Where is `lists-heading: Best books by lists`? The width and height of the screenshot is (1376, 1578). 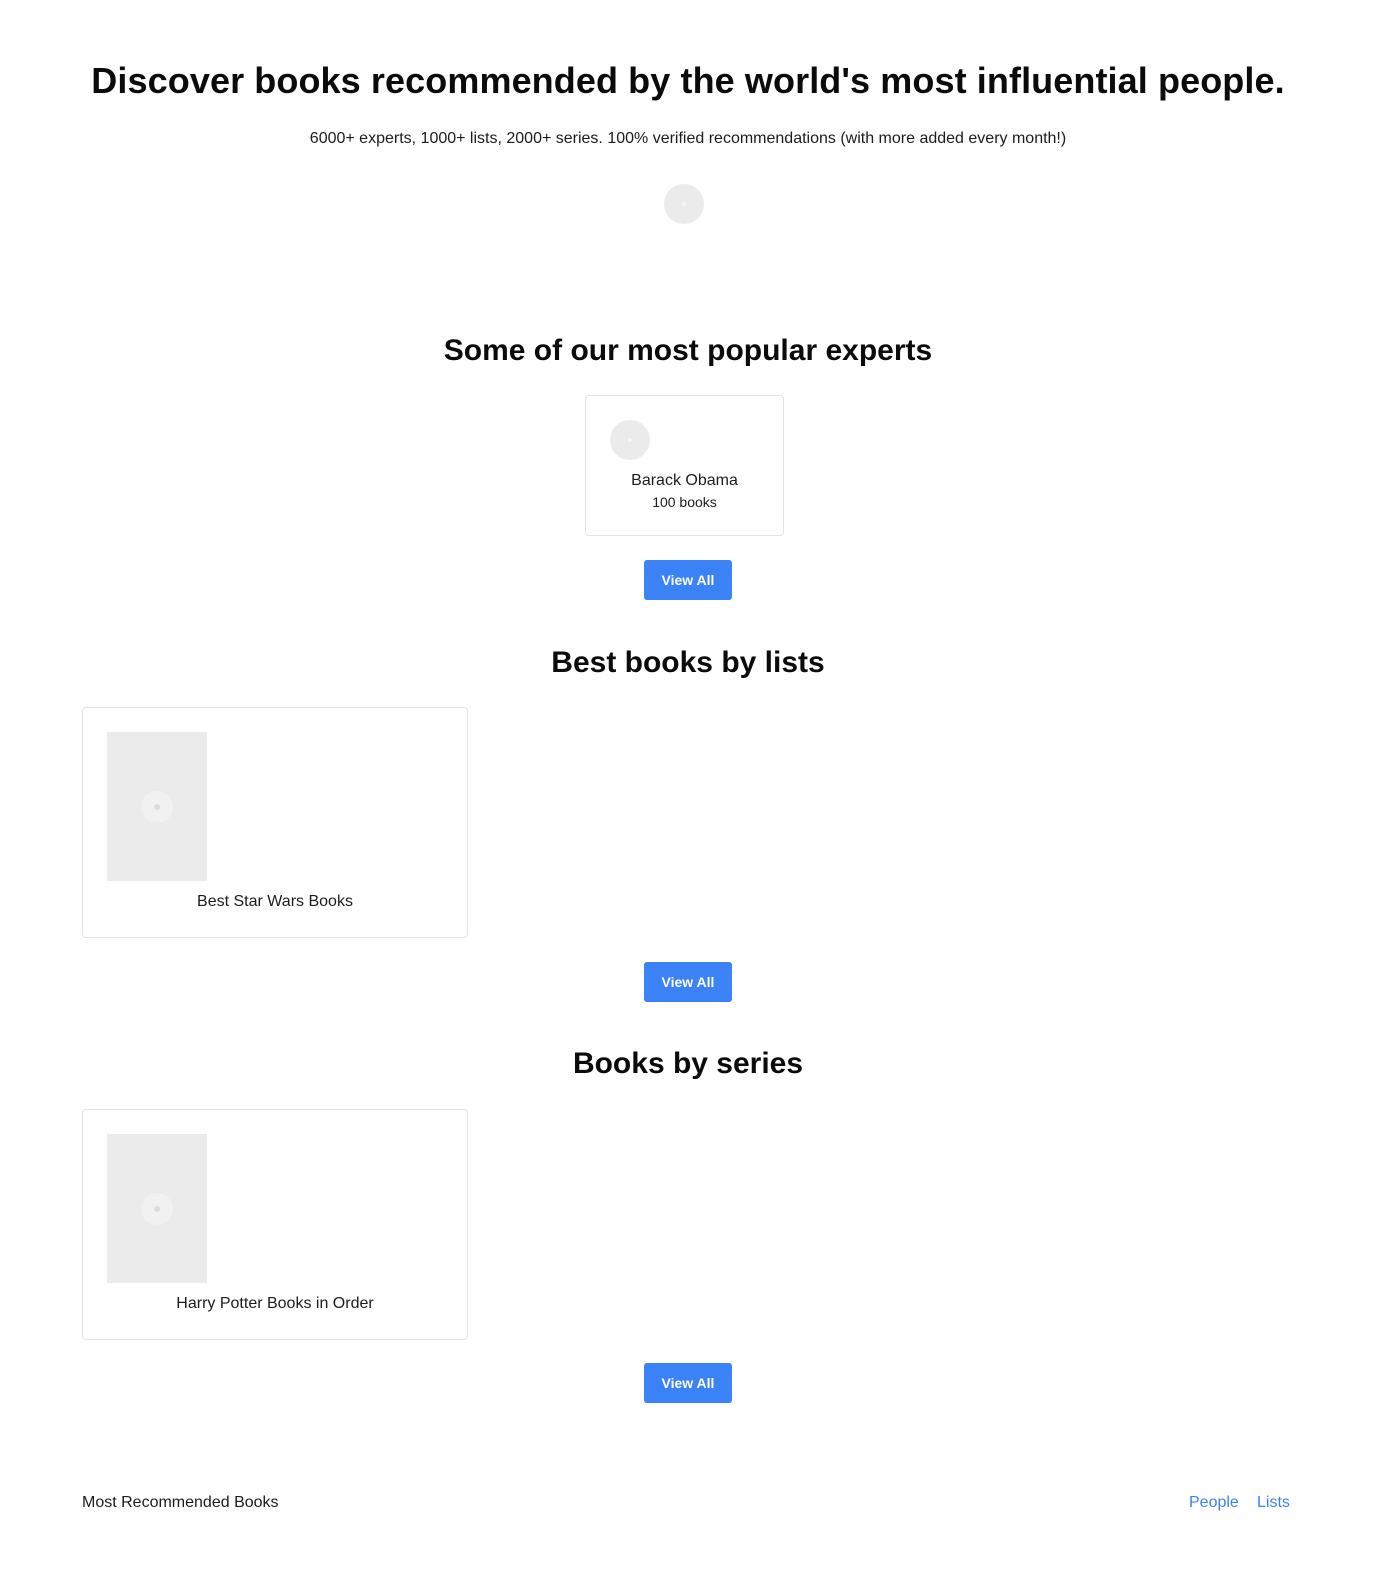
lists-heading: Best books by lists is located at coordinates (688, 662).